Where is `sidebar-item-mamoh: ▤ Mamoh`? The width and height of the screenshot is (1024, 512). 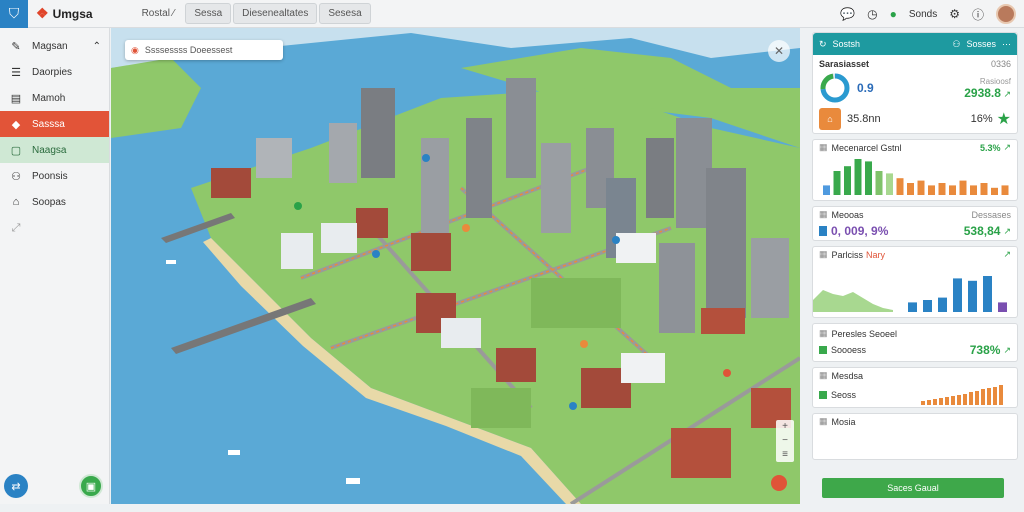 sidebar-item-mamoh: ▤ Mamoh is located at coordinates (54, 98).